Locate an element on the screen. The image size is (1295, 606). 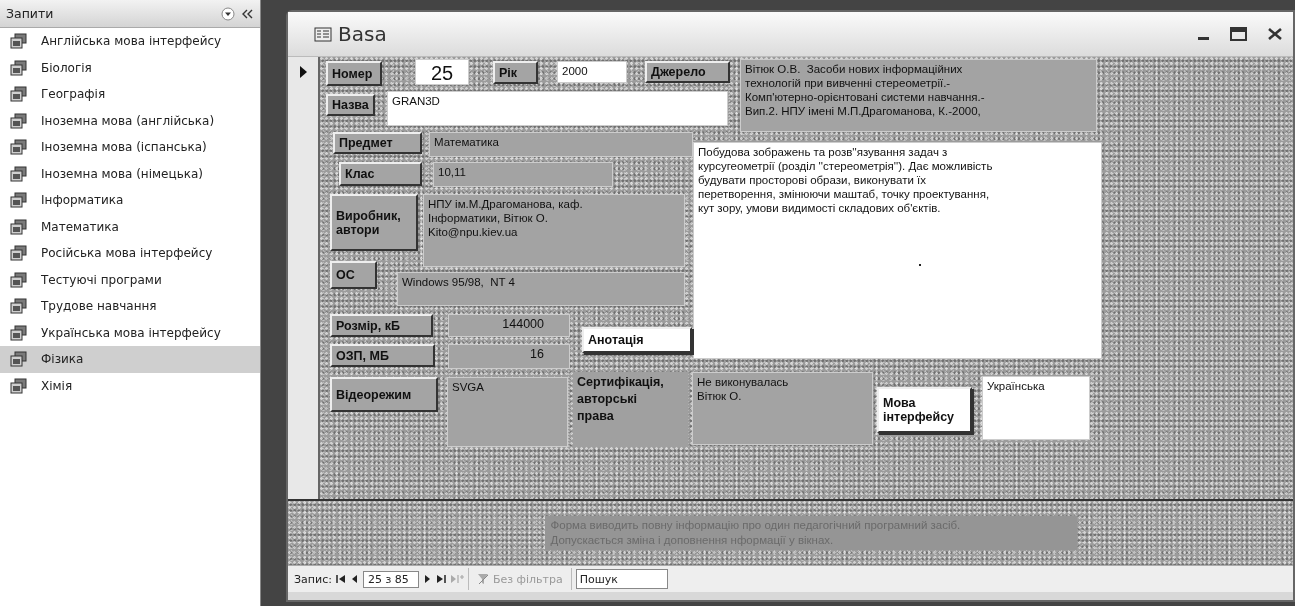
form-icon is located at coordinates (323, 34).